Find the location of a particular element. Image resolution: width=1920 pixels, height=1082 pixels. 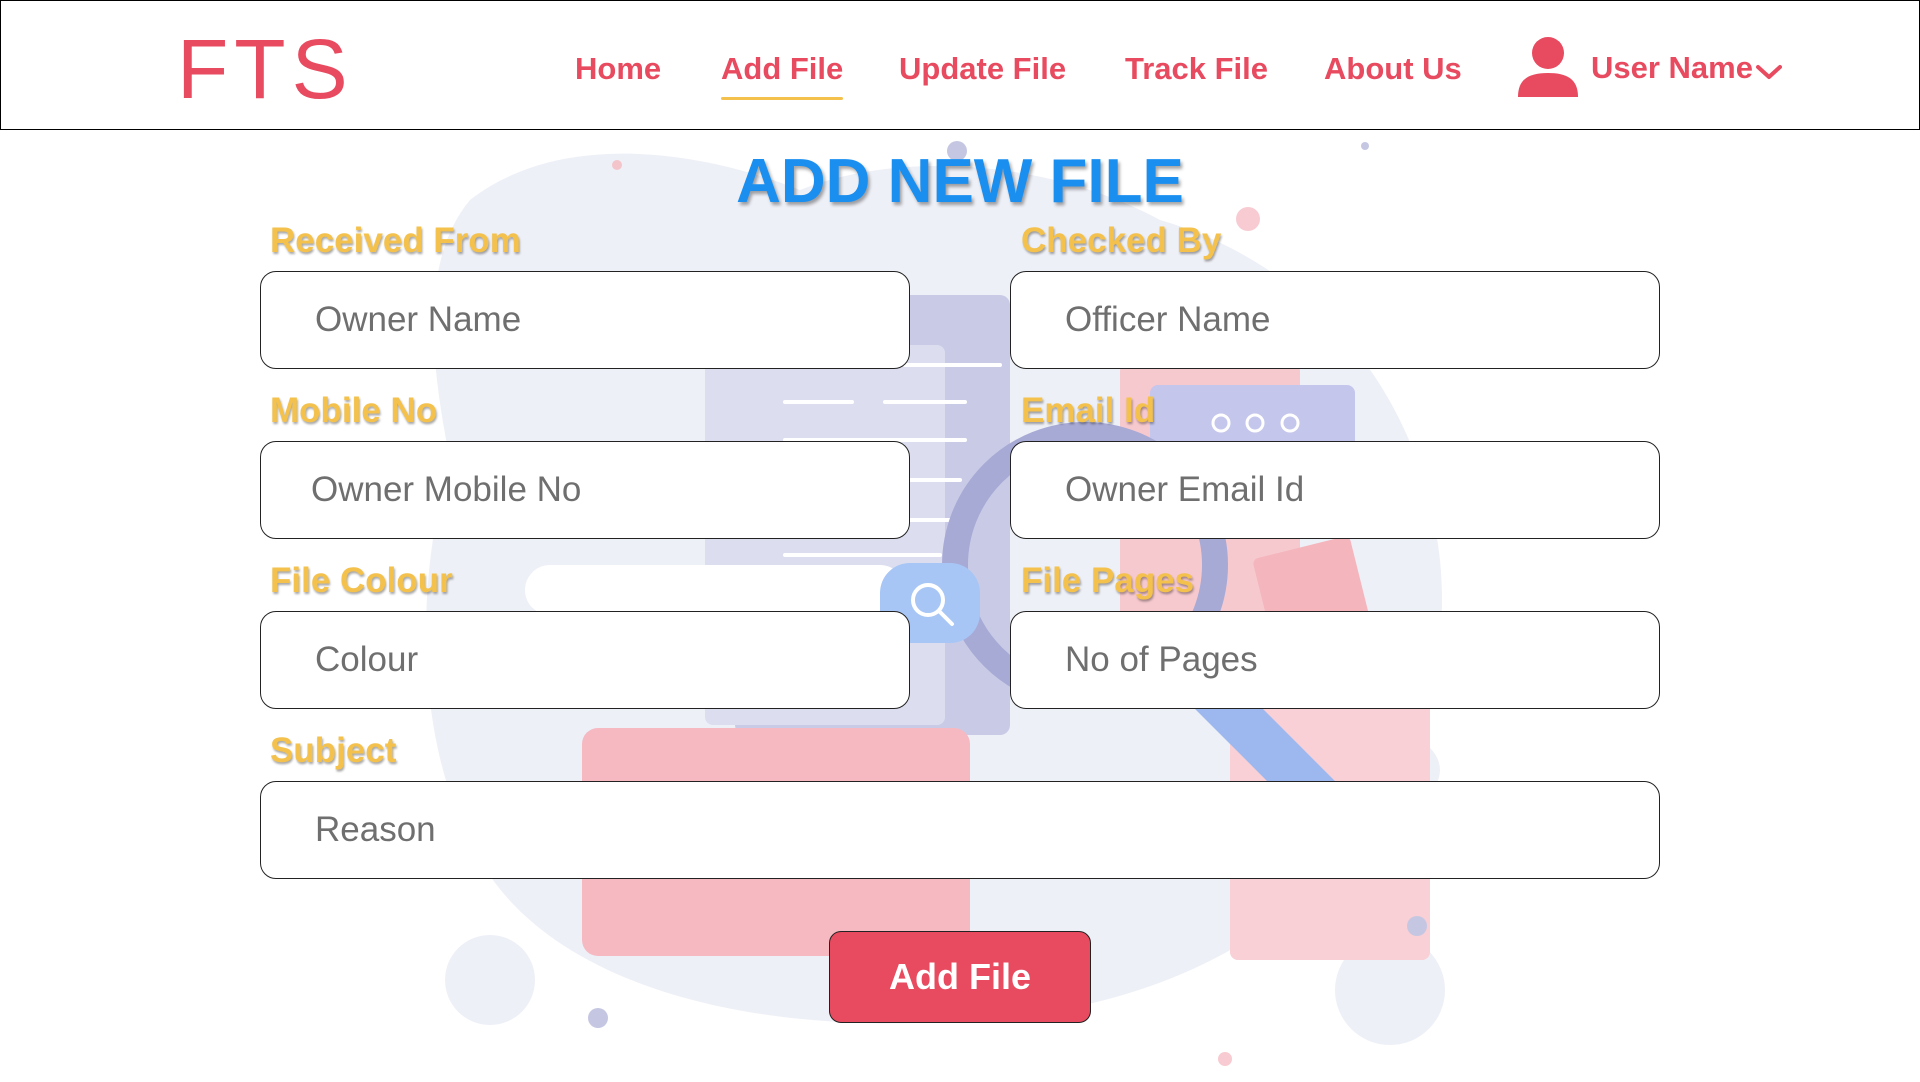

subject-label: Subject is located at coordinates (333, 750).